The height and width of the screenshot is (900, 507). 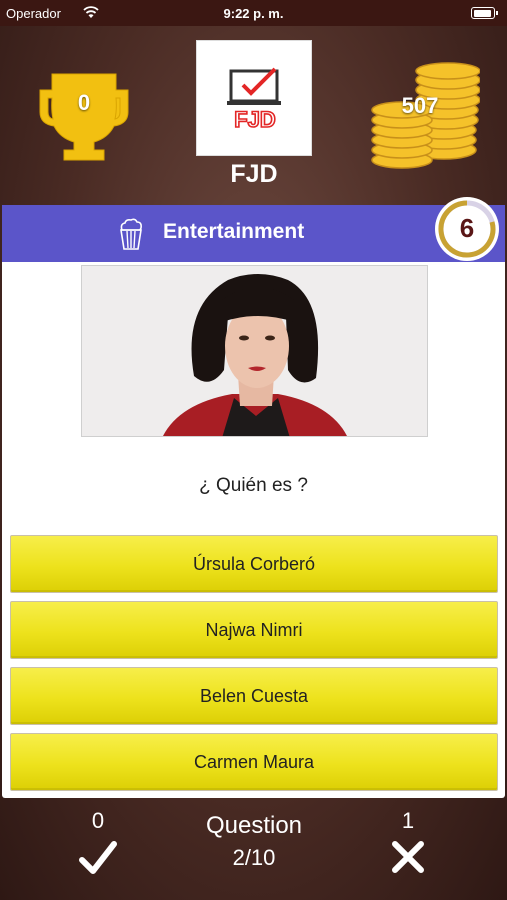 I want to click on user-name: FJD, so click(x=254, y=174).